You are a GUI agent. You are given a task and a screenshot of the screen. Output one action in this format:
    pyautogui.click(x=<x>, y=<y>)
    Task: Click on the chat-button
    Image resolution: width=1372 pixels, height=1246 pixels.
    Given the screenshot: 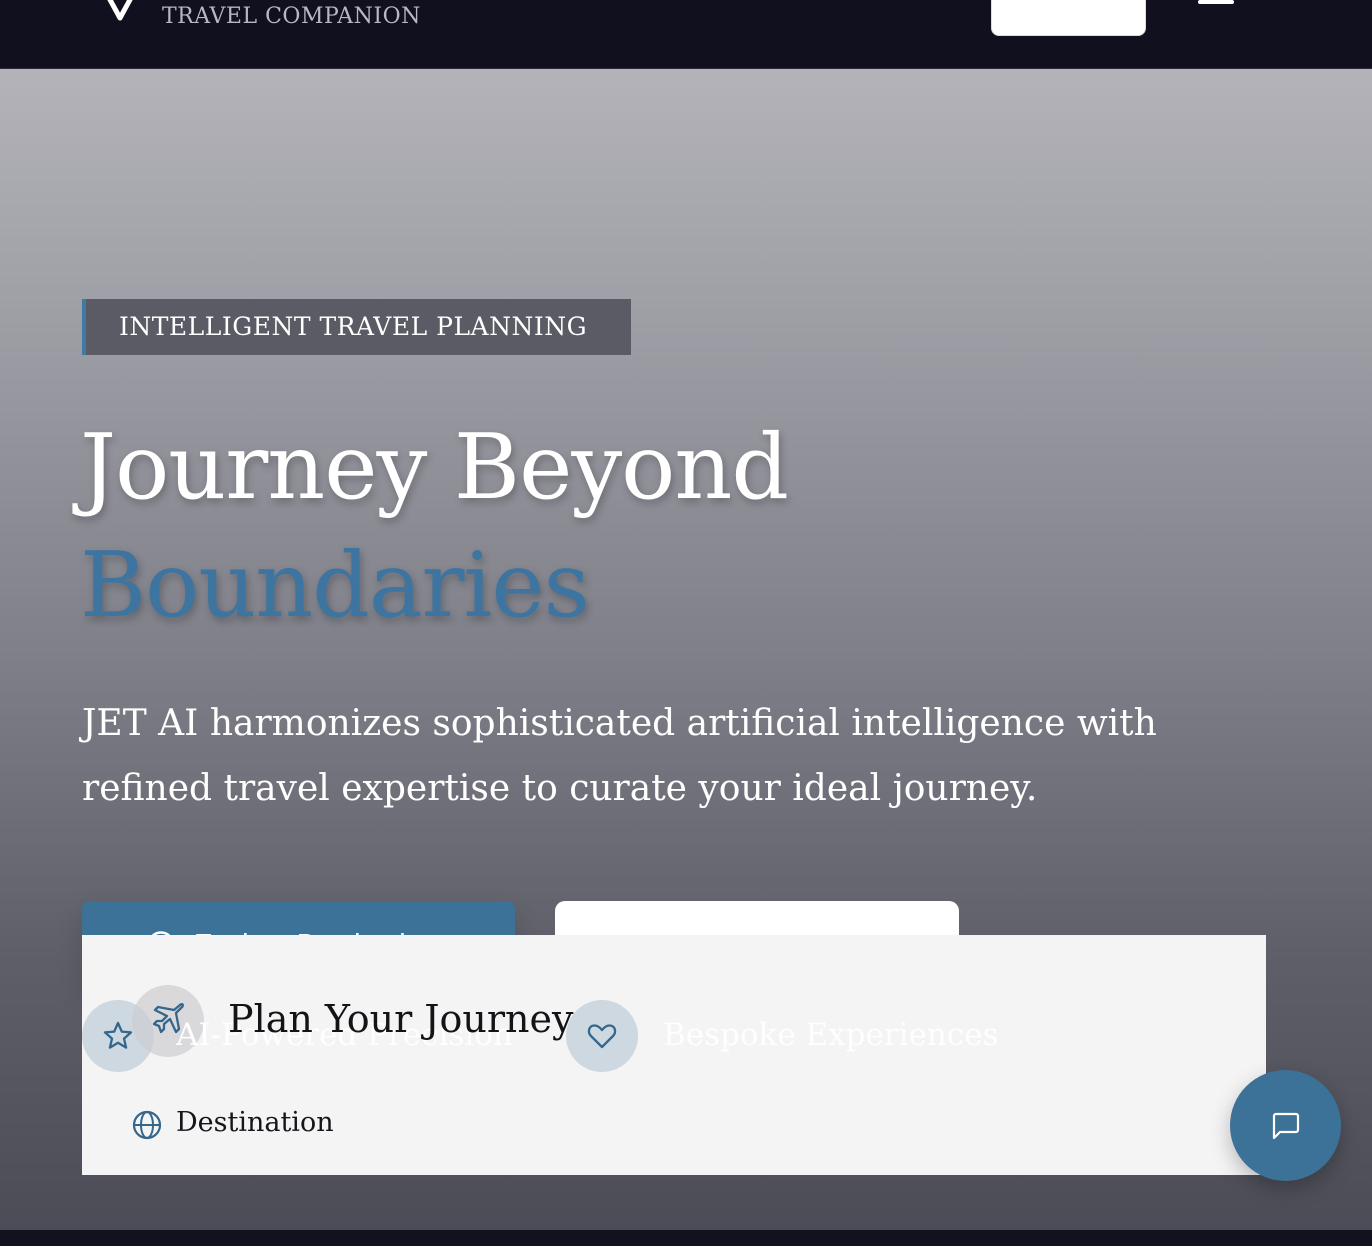 What is the action you would take?
    pyautogui.click(x=1285, y=1125)
    